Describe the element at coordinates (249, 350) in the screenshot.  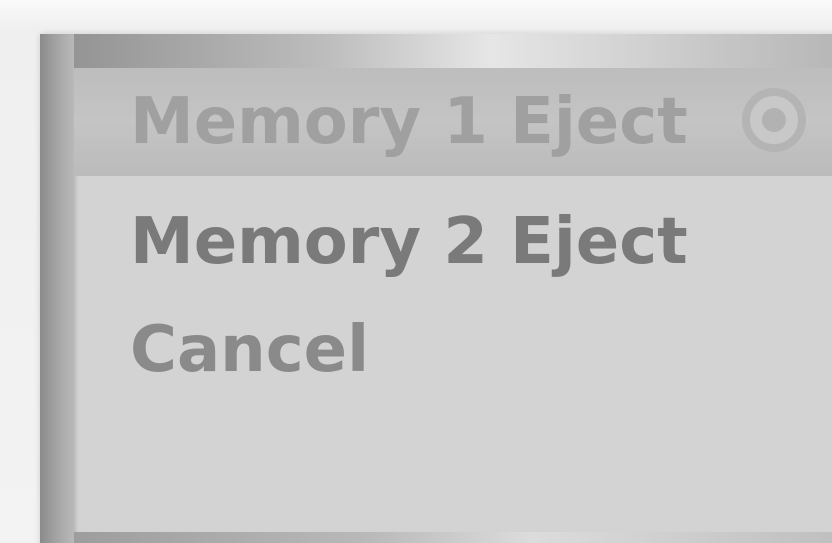
I see `menu-item-label: Cancel` at that location.